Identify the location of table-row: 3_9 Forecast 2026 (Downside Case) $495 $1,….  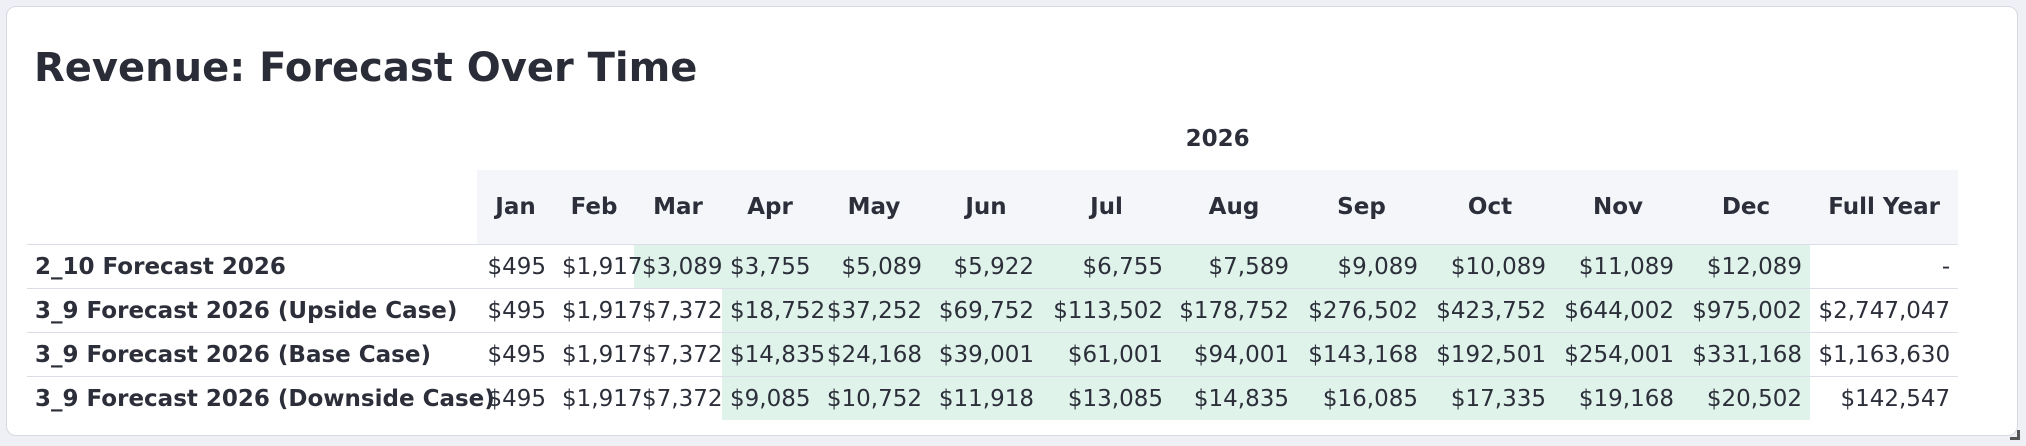
(993, 398).